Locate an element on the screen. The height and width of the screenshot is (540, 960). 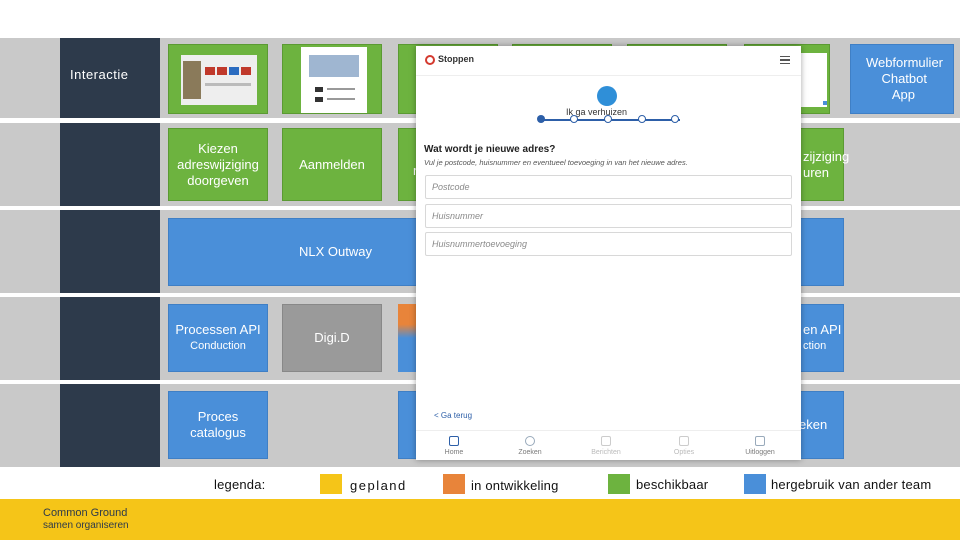
tile-webformulier-chatbot-app: Webformulier Chatbot App is located at coordinates (902, 79).